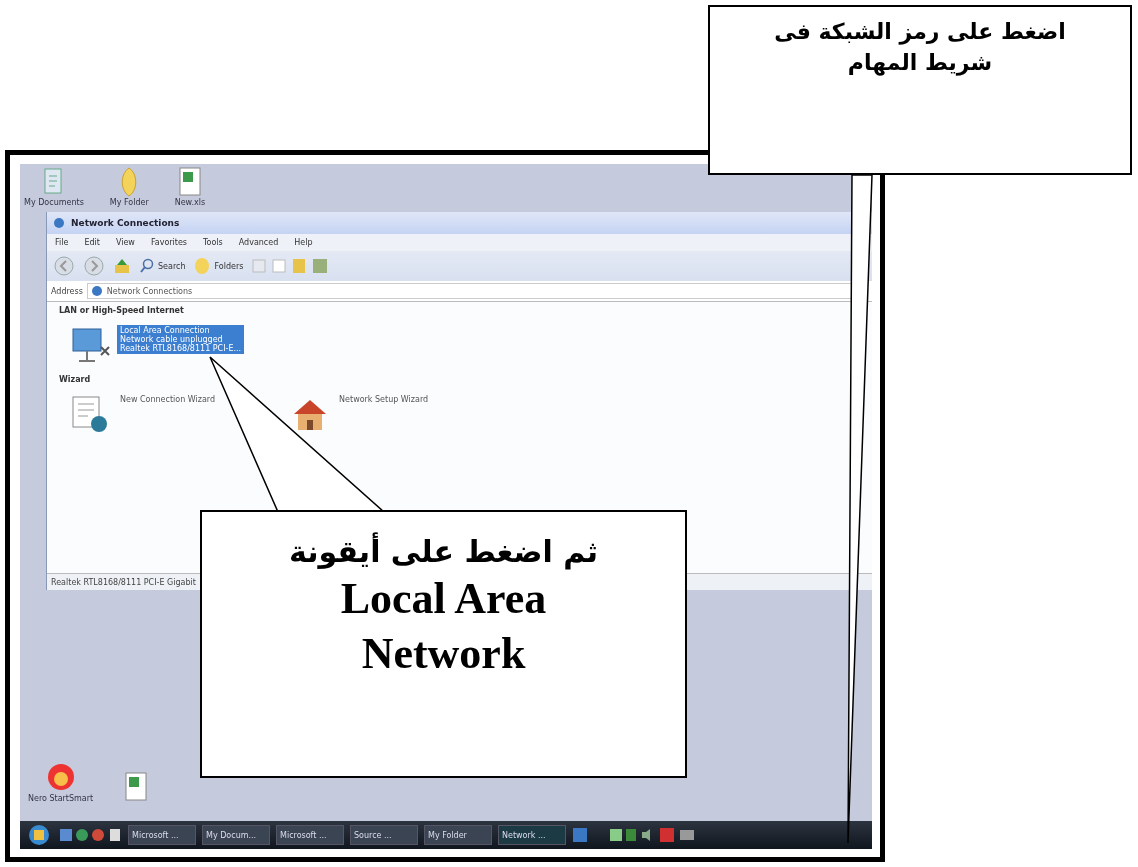 This screenshot has height=867, width=1138. Describe the element at coordinates (75, 379) in the screenshot. I see `group-heading: Wizard` at that location.